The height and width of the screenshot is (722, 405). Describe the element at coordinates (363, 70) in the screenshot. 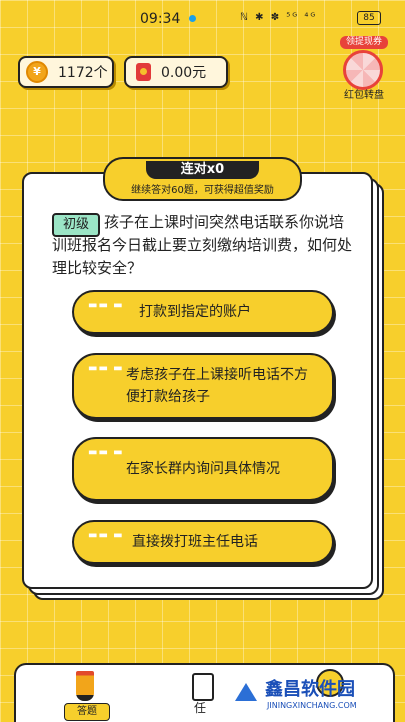

I see `prize-wheel-icon` at that location.